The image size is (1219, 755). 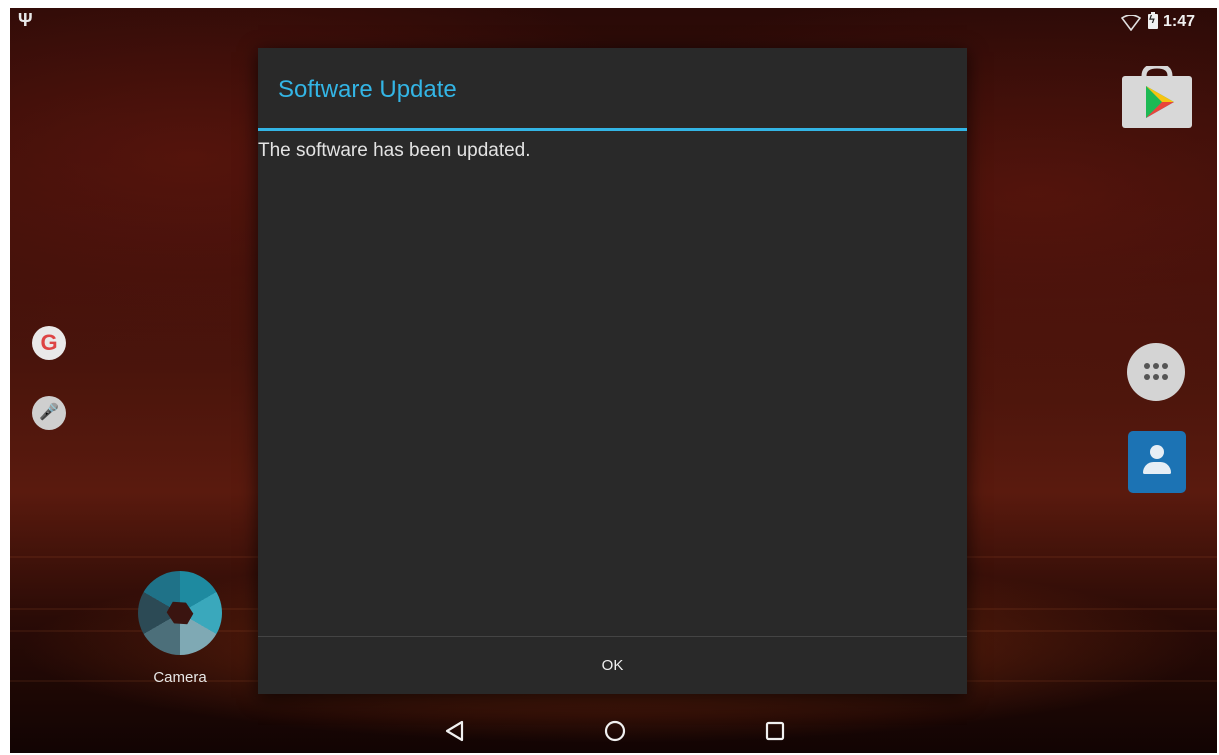 What do you see at coordinates (49, 413) in the screenshot?
I see `mic-icon: 🎤` at bounding box center [49, 413].